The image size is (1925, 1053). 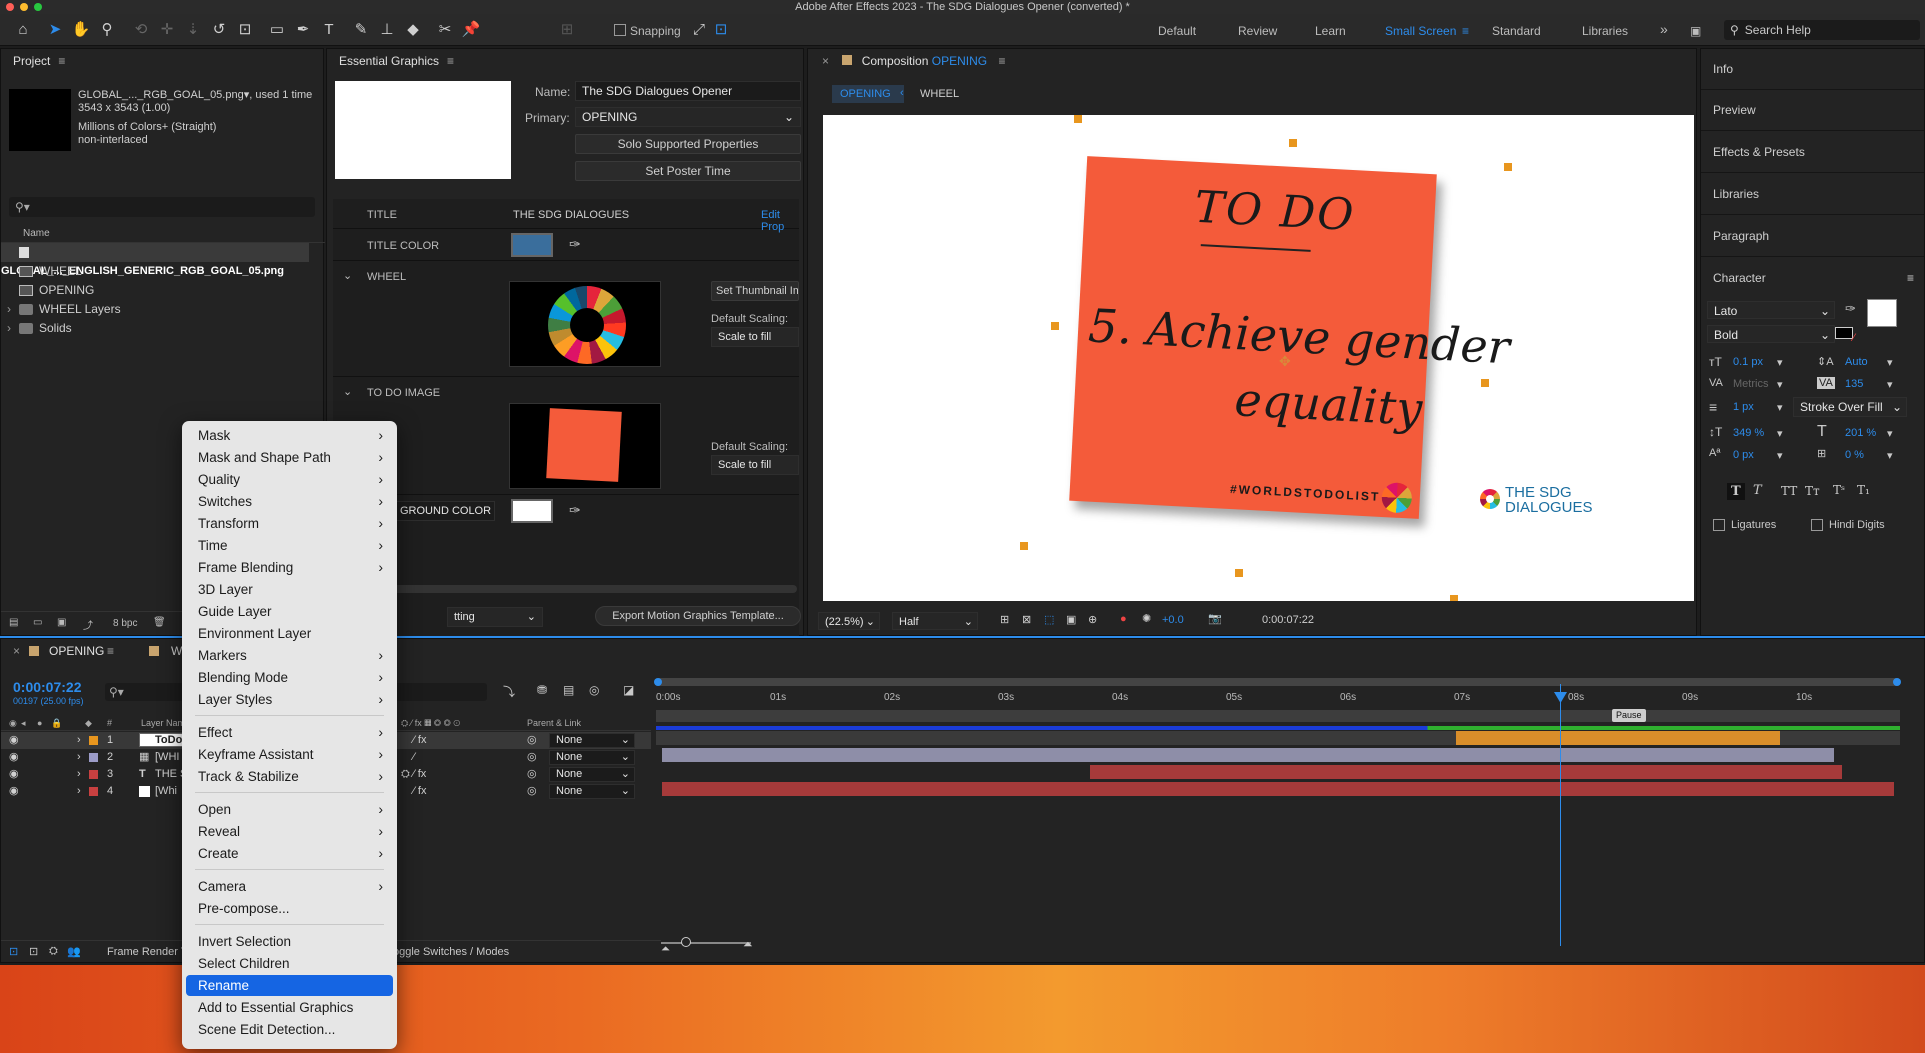 What do you see at coordinates (23, 723) in the screenshot?
I see `audio-switch-icon: ◂` at bounding box center [23, 723].